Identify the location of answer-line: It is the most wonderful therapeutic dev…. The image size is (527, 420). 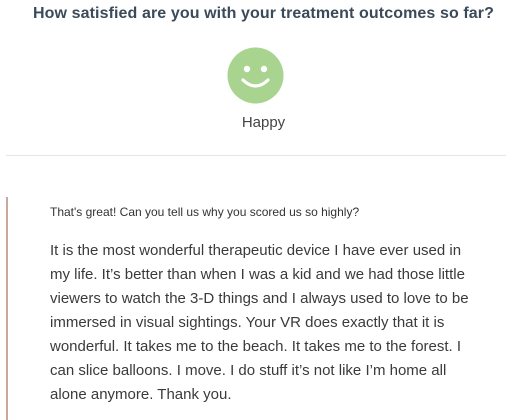
(256, 250).